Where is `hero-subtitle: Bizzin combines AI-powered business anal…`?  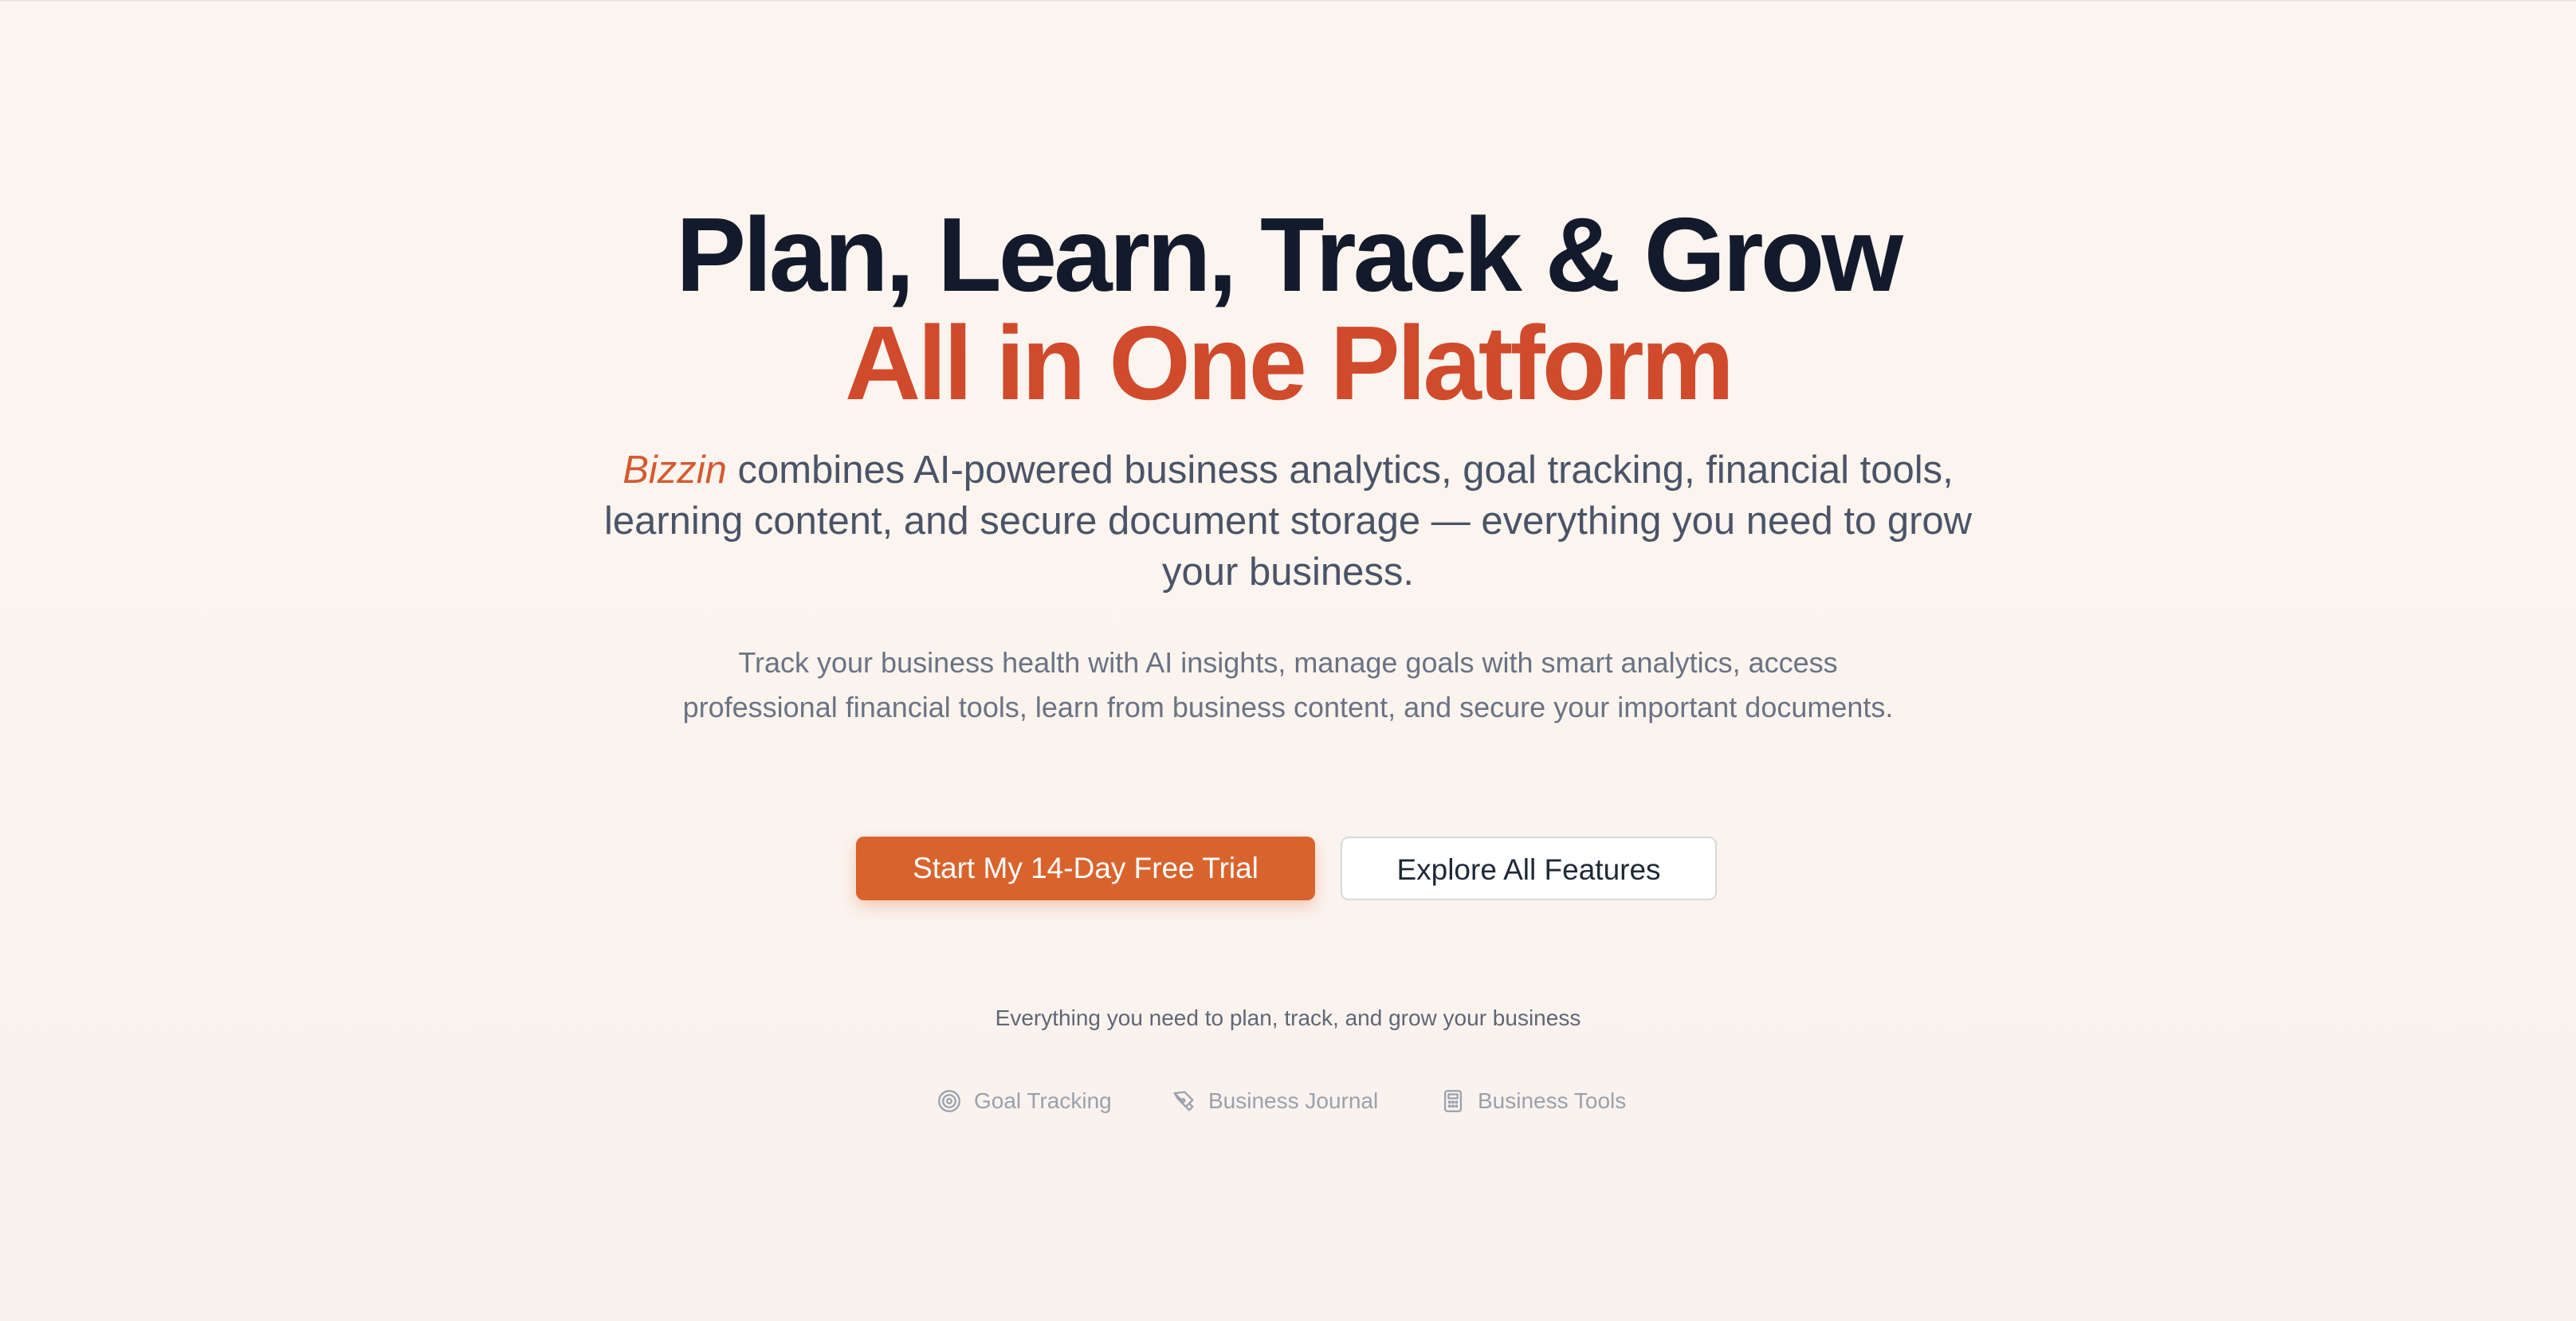
hero-subtitle: Bizzin combines AI-powered business anal… is located at coordinates (1288, 521).